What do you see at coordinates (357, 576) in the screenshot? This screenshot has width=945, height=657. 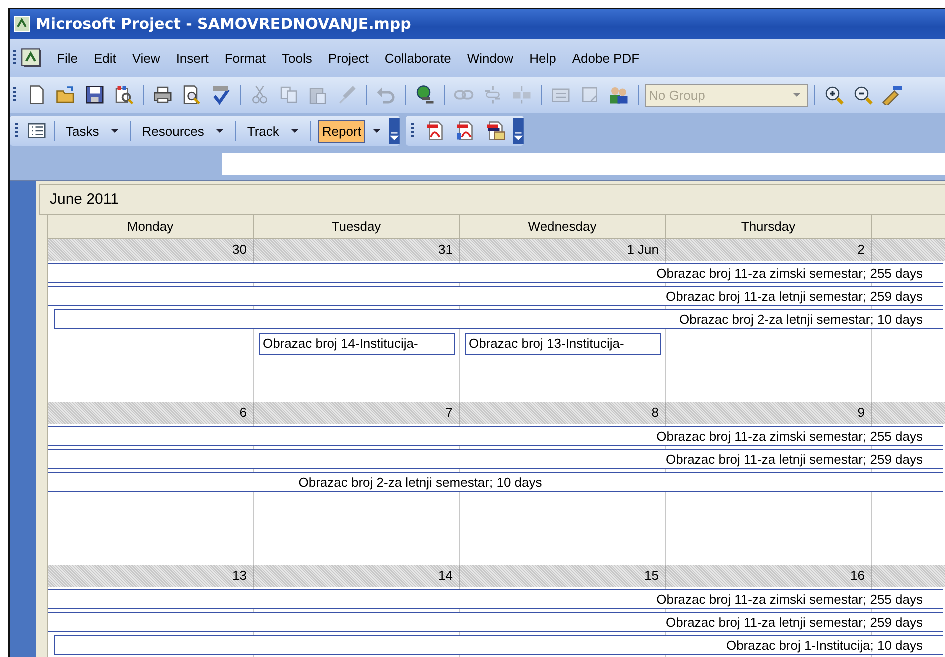 I see `date-cell: 14` at bounding box center [357, 576].